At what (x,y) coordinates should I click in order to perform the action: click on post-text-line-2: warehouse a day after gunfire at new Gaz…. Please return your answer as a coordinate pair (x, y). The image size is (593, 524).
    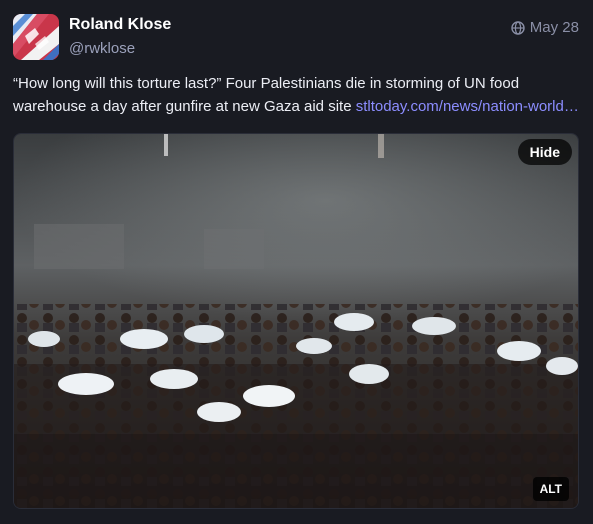
    Looking at the image, I should click on (297, 106).